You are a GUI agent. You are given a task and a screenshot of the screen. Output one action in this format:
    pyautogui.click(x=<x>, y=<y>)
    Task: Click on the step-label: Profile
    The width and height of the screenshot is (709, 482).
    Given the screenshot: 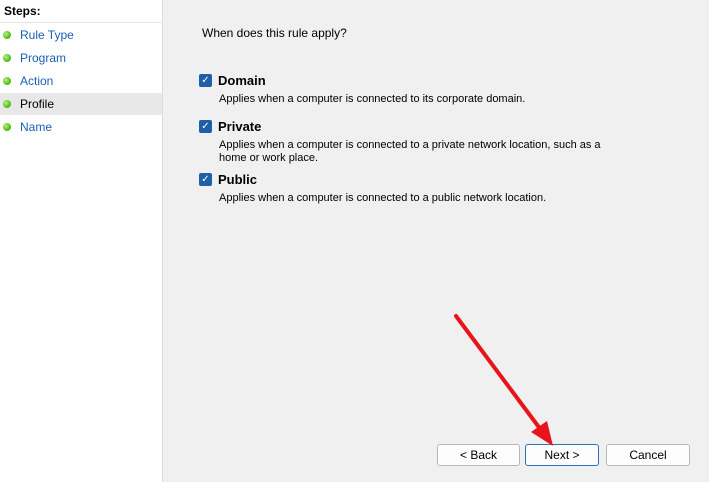 What is the action you would take?
    pyautogui.click(x=37, y=104)
    